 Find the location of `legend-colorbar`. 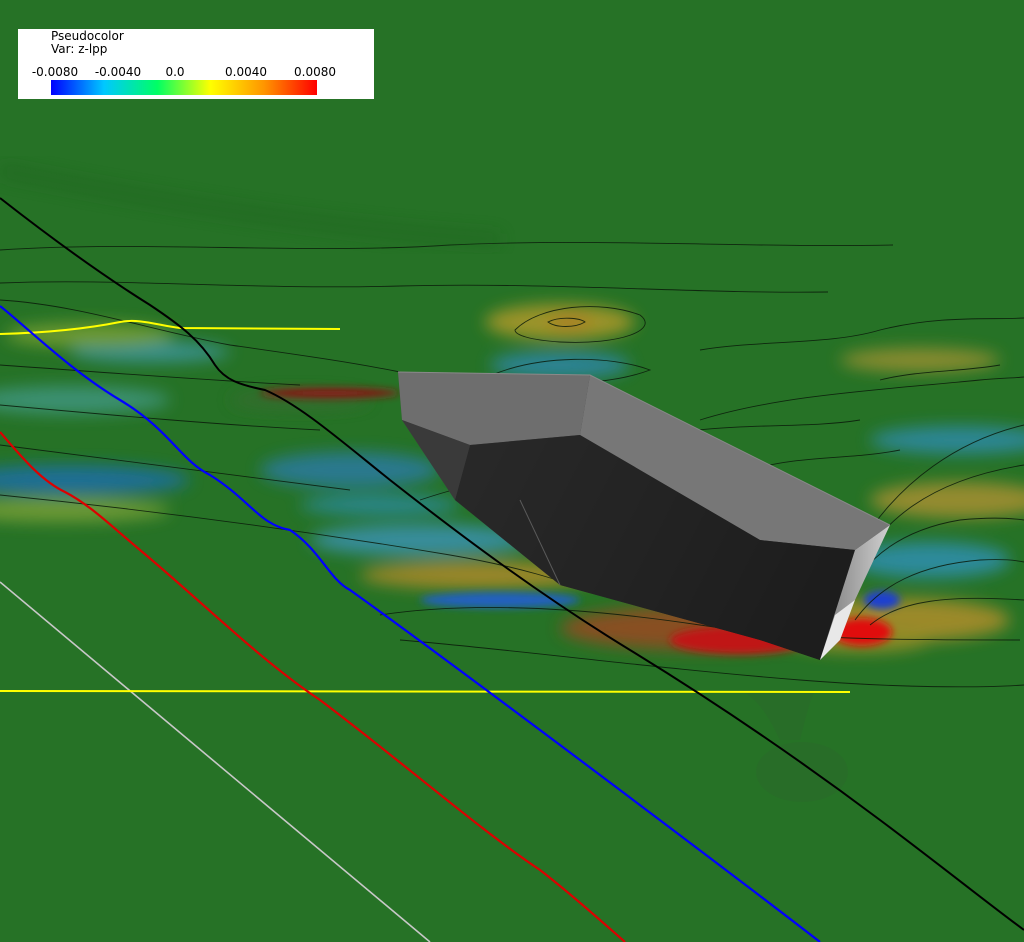

legend-colorbar is located at coordinates (184, 87).